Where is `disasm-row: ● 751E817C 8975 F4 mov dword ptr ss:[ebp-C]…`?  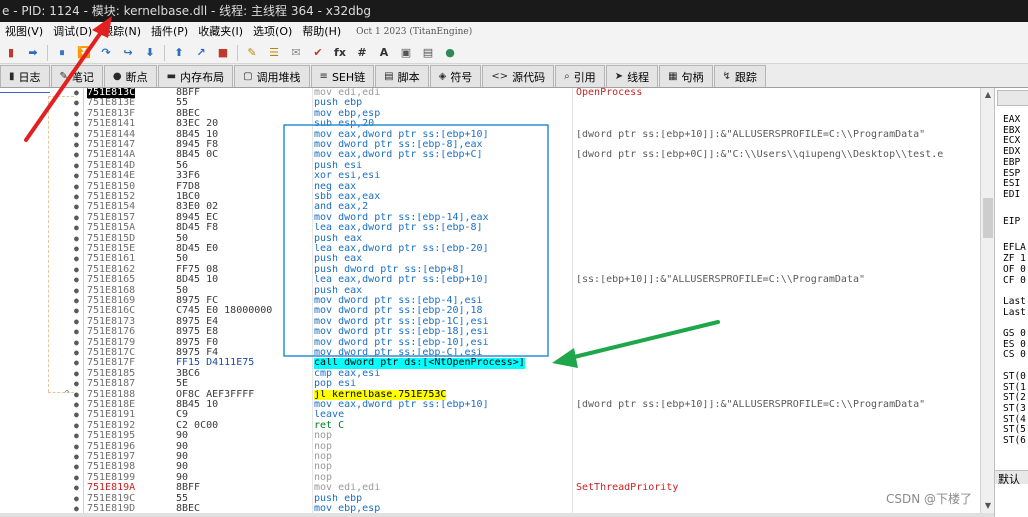 disasm-row: ● 751E817C 8975 F4 mov dword ptr ss:[ebp-C]… is located at coordinates (490, 353).